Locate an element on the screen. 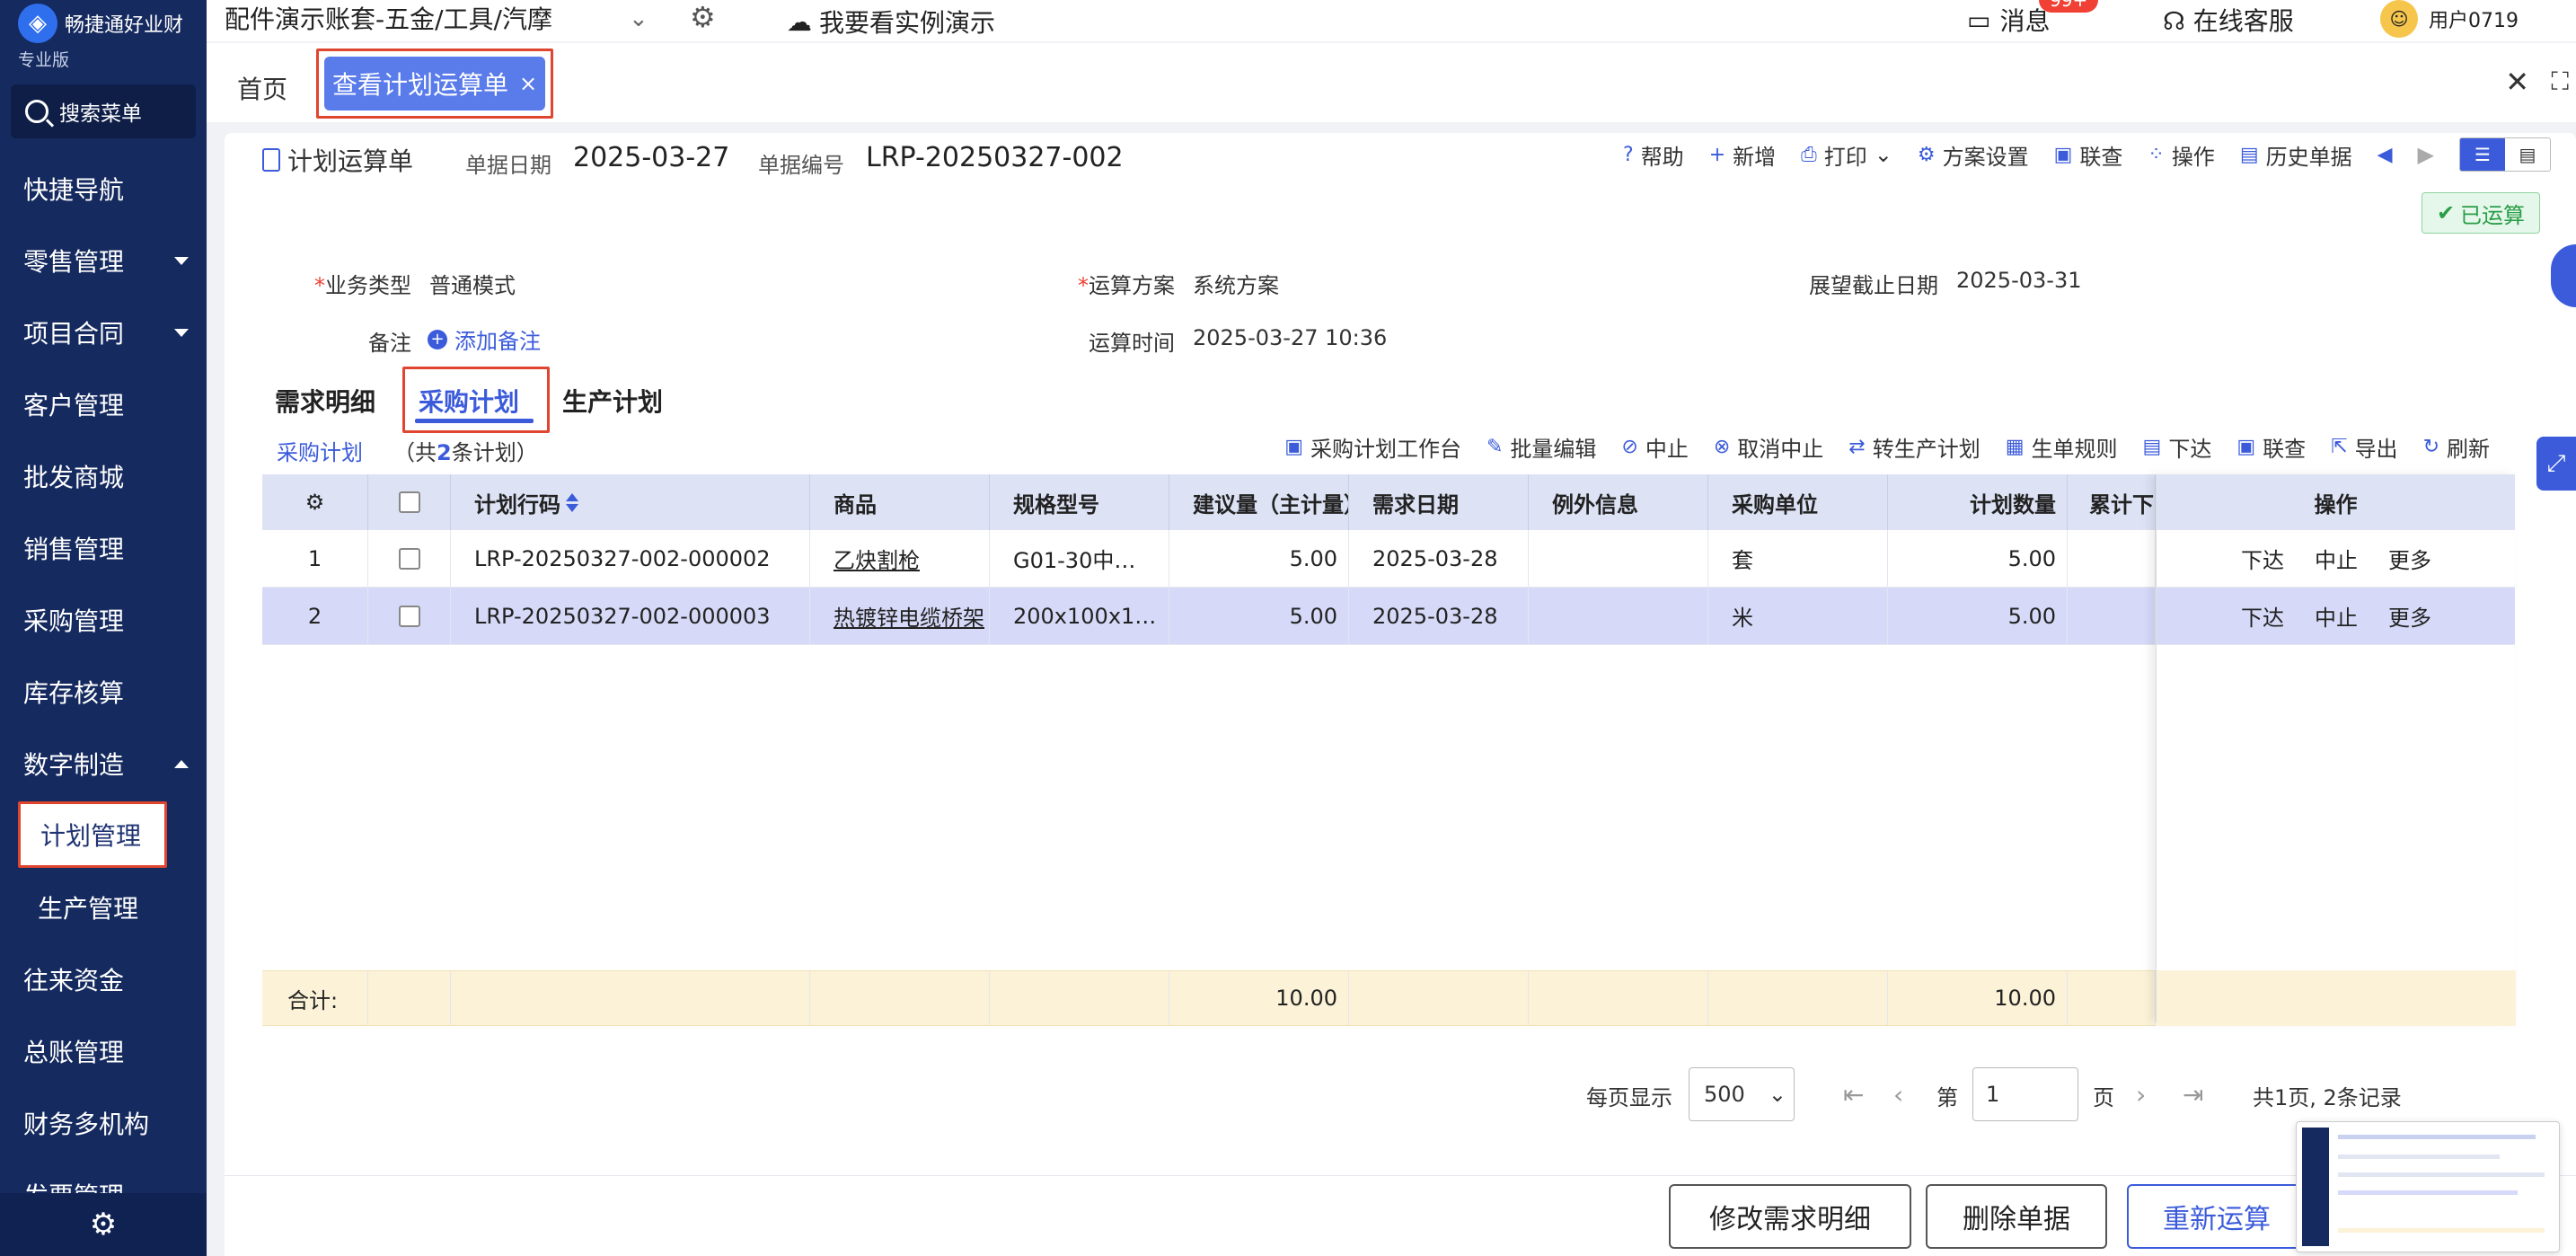 The width and height of the screenshot is (2576, 1256). select-all-checkbox-cell is located at coordinates (409, 502).